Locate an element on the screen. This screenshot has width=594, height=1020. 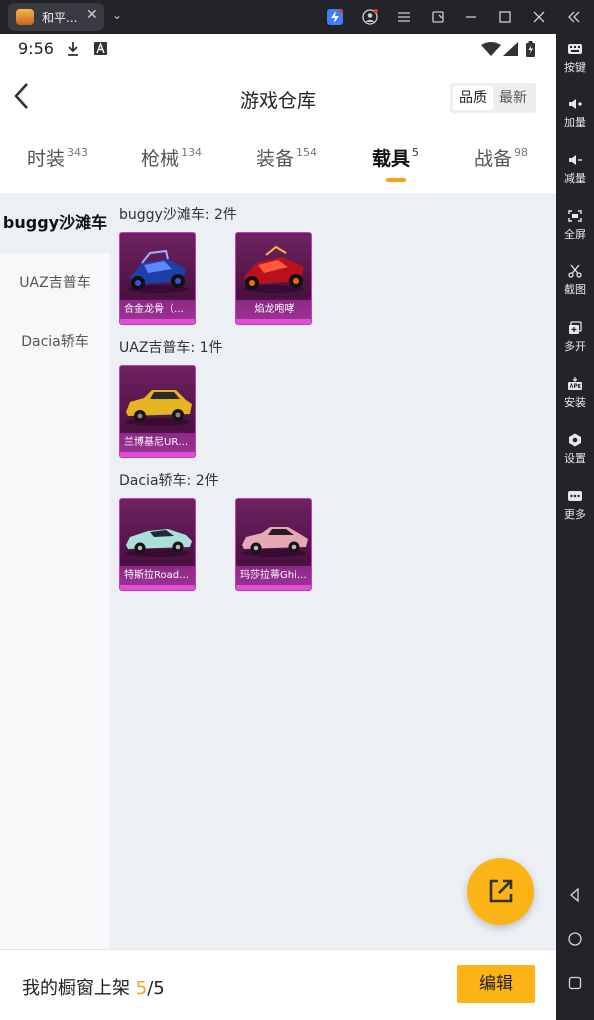
share-button is located at coordinates (500, 891).